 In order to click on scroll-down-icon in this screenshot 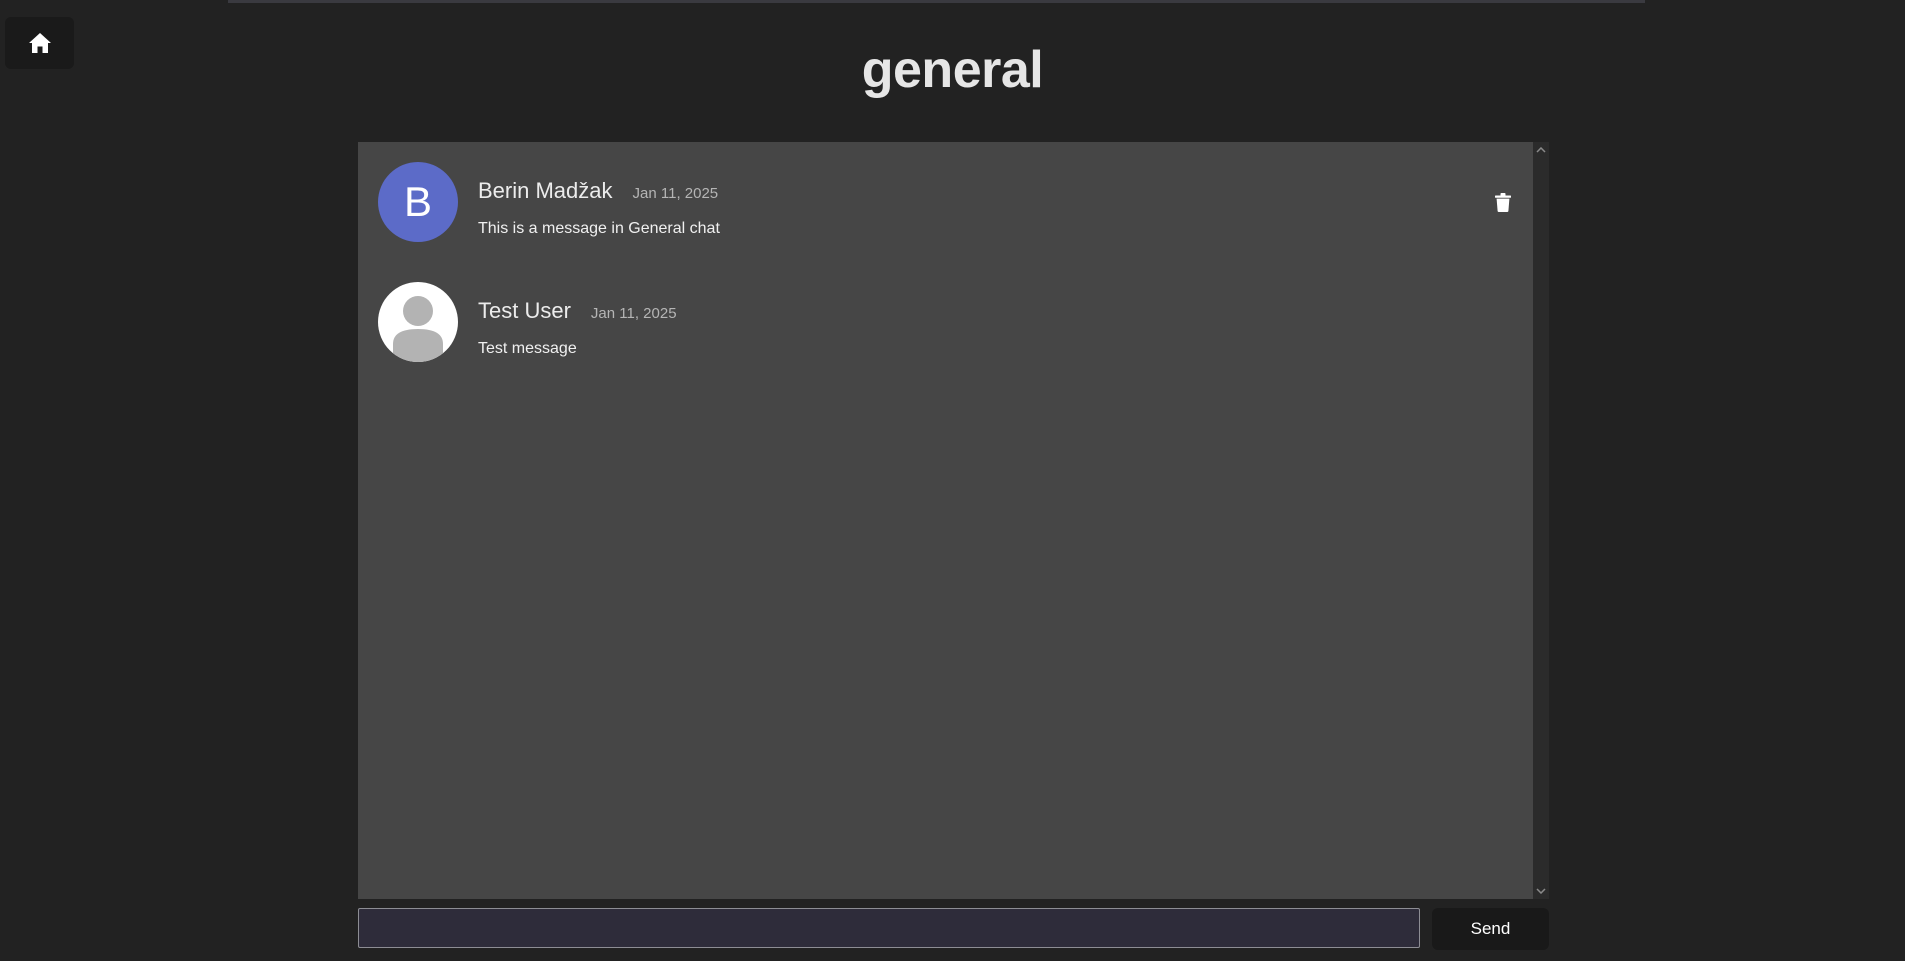, I will do `click(1541, 891)`.